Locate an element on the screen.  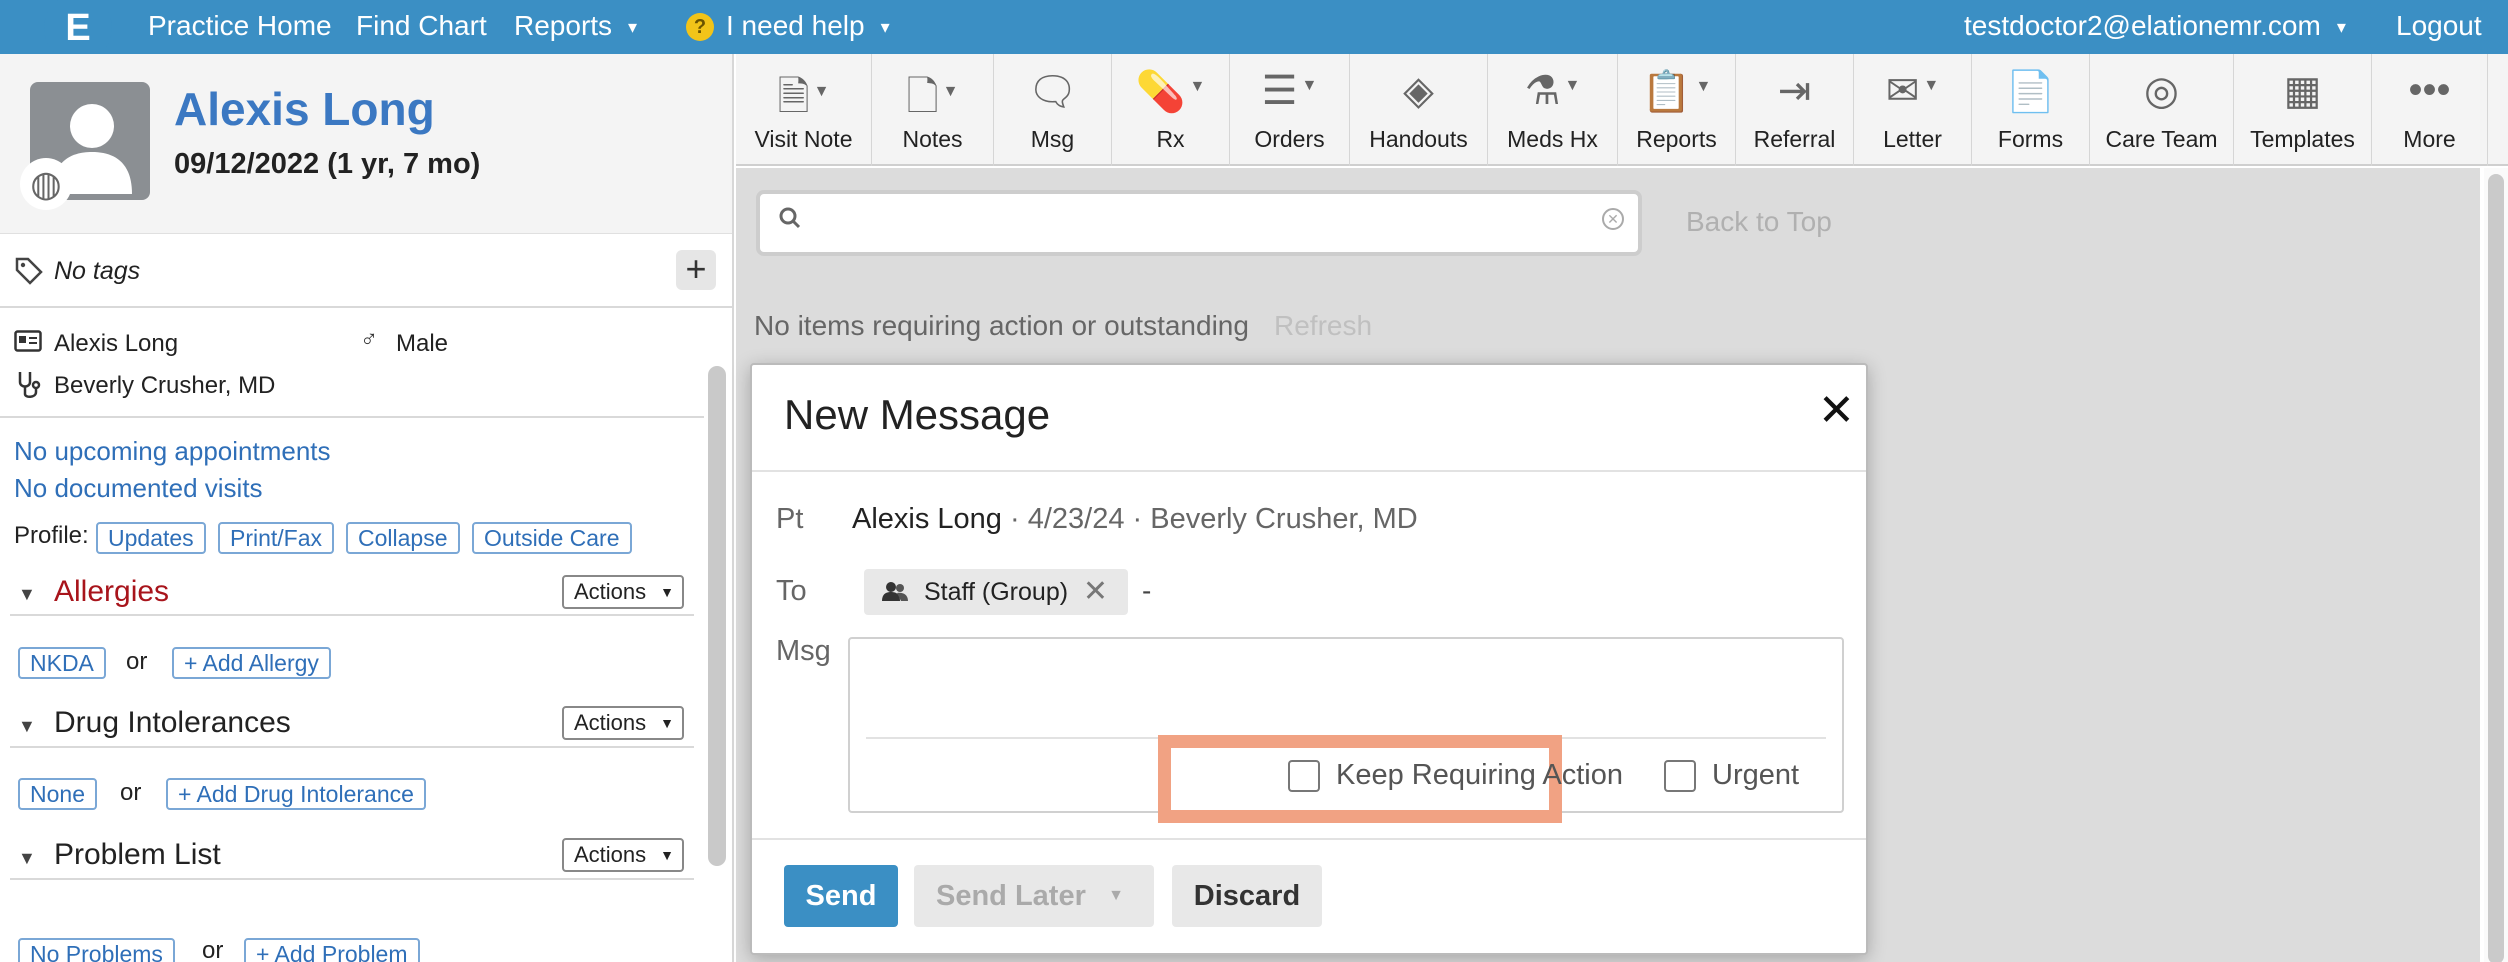
toolbar-rx: 💊 ▼ Rx is located at coordinates (1171, 110).